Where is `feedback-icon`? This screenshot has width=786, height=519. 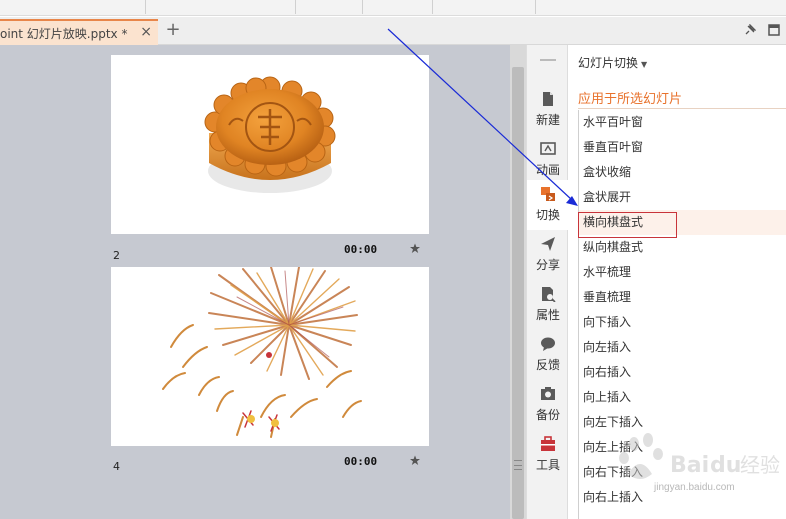 feedback-icon is located at coordinates (548, 344).